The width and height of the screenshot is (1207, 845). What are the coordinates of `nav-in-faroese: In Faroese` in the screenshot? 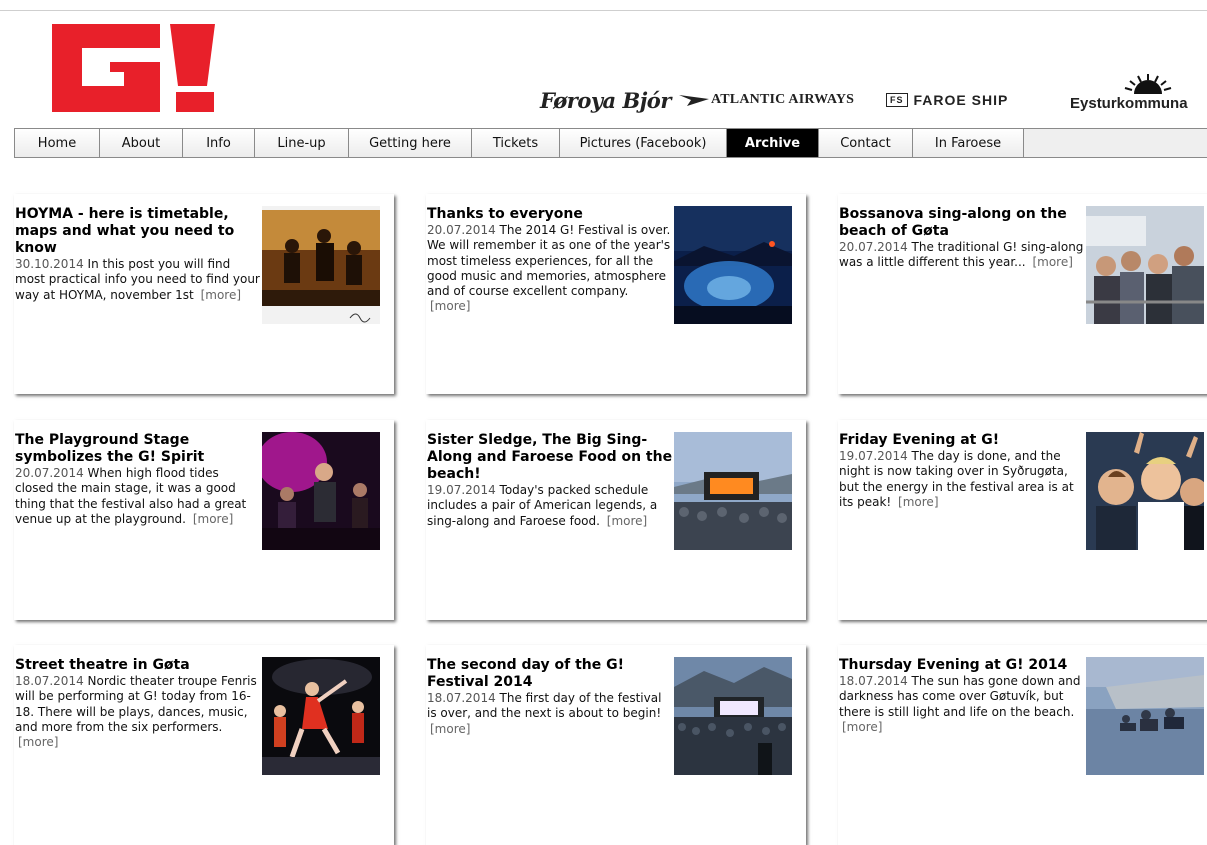 It's located at (968, 143).